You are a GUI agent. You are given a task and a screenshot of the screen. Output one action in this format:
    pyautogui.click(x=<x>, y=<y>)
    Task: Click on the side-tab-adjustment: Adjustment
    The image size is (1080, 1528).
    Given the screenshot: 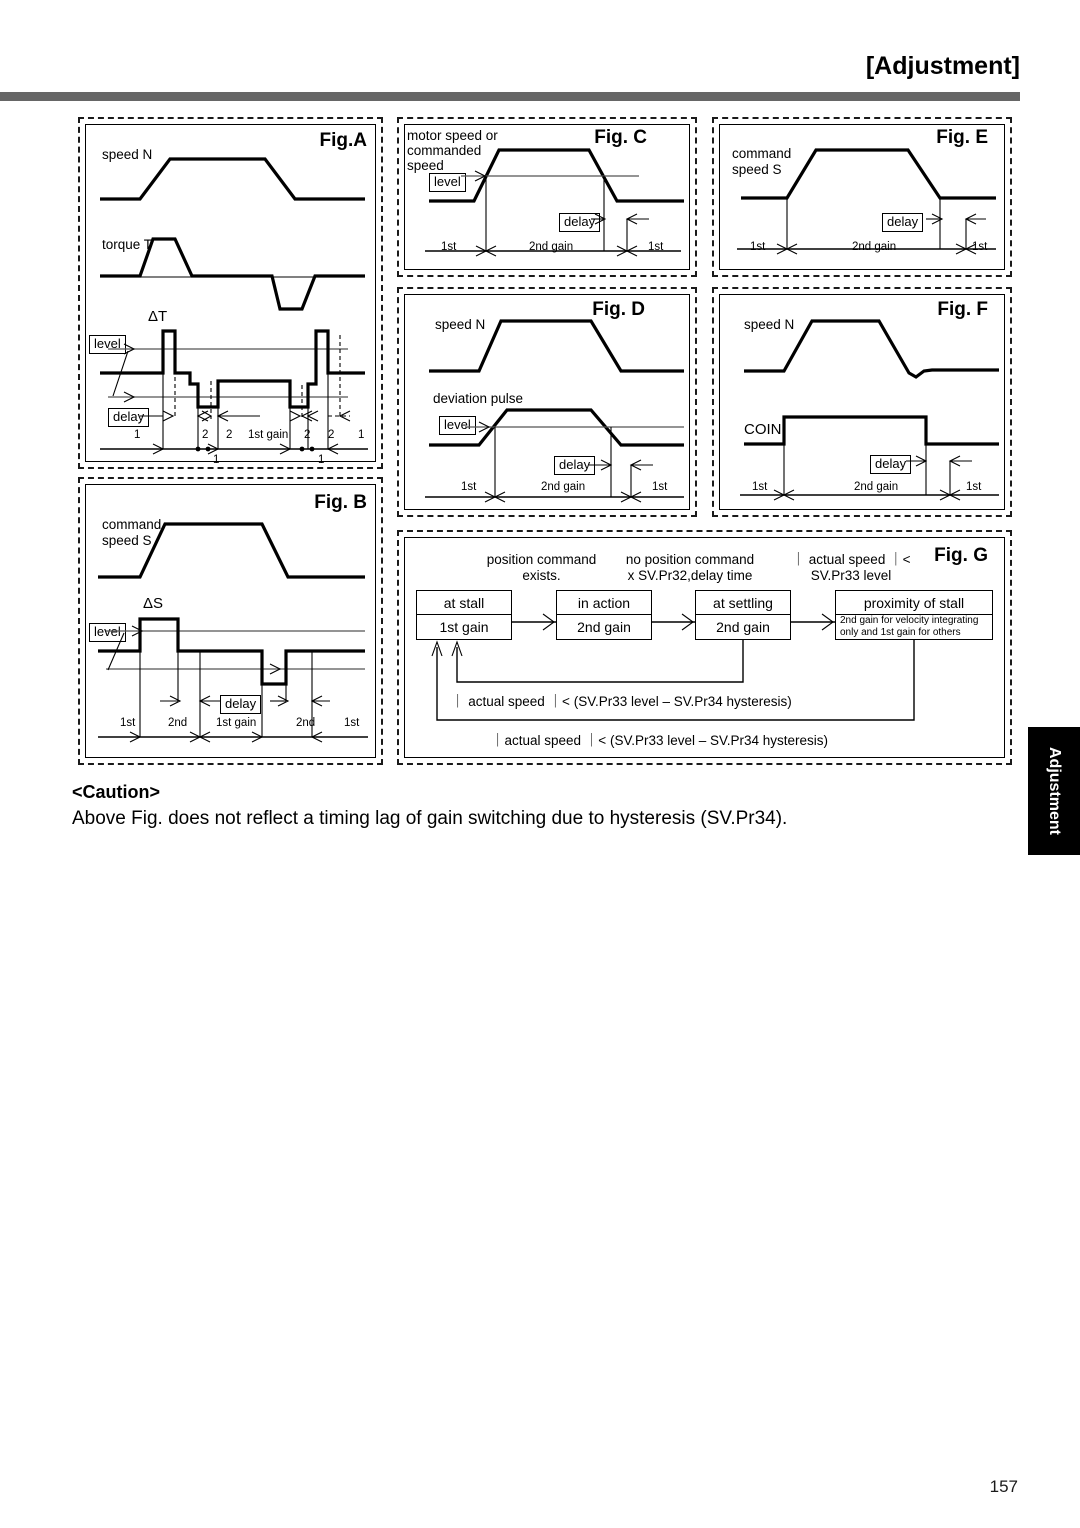 What is the action you would take?
    pyautogui.click(x=1054, y=791)
    